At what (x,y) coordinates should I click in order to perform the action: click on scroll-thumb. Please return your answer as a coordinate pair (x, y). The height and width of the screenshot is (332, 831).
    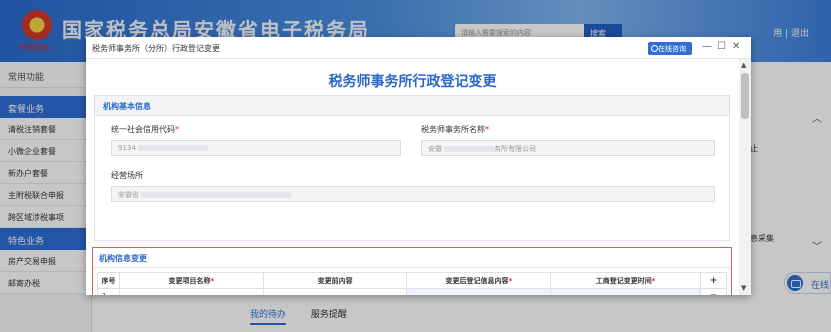
    Looking at the image, I should click on (745, 96).